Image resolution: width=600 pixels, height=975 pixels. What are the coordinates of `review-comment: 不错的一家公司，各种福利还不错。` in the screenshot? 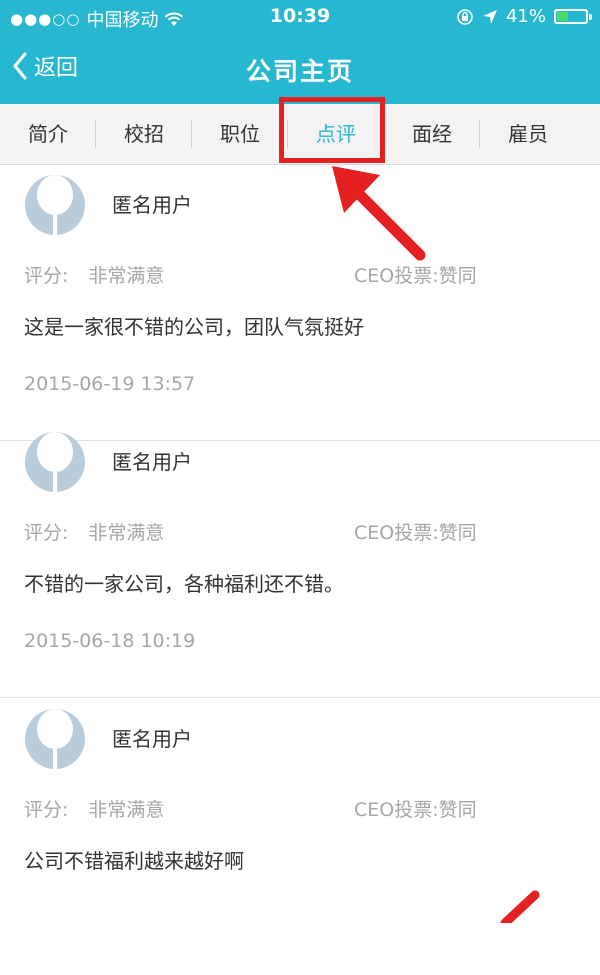 It's located at (184, 584).